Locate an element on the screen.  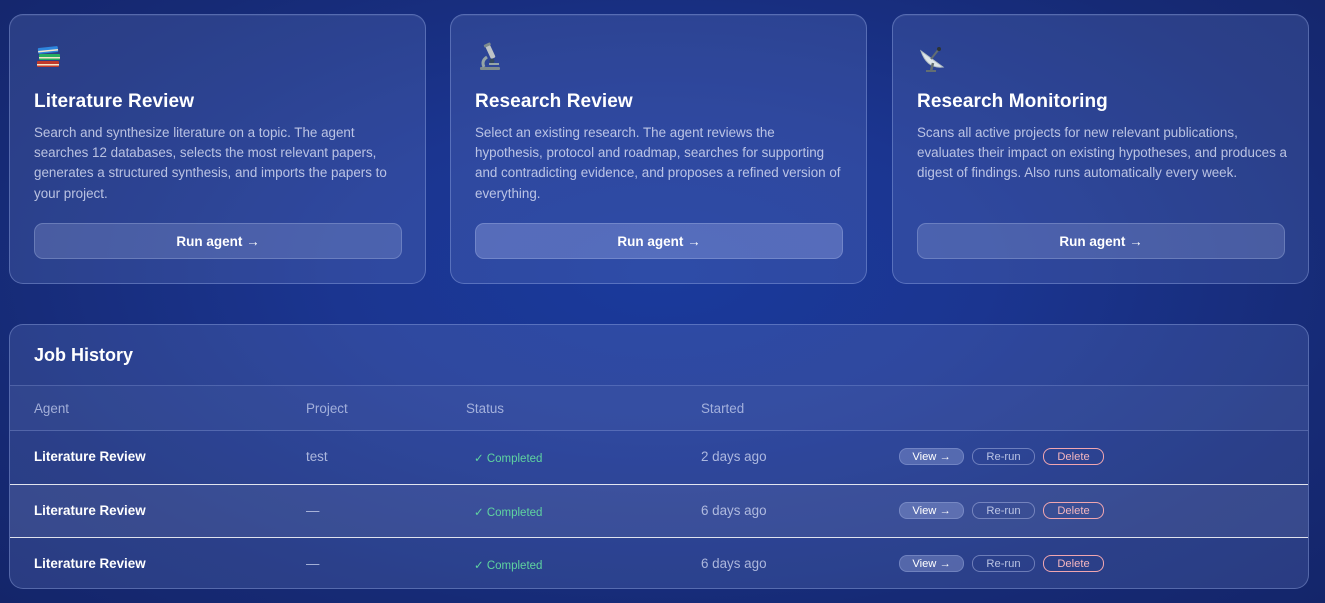
books-icon is located at coordinates (50, 57).